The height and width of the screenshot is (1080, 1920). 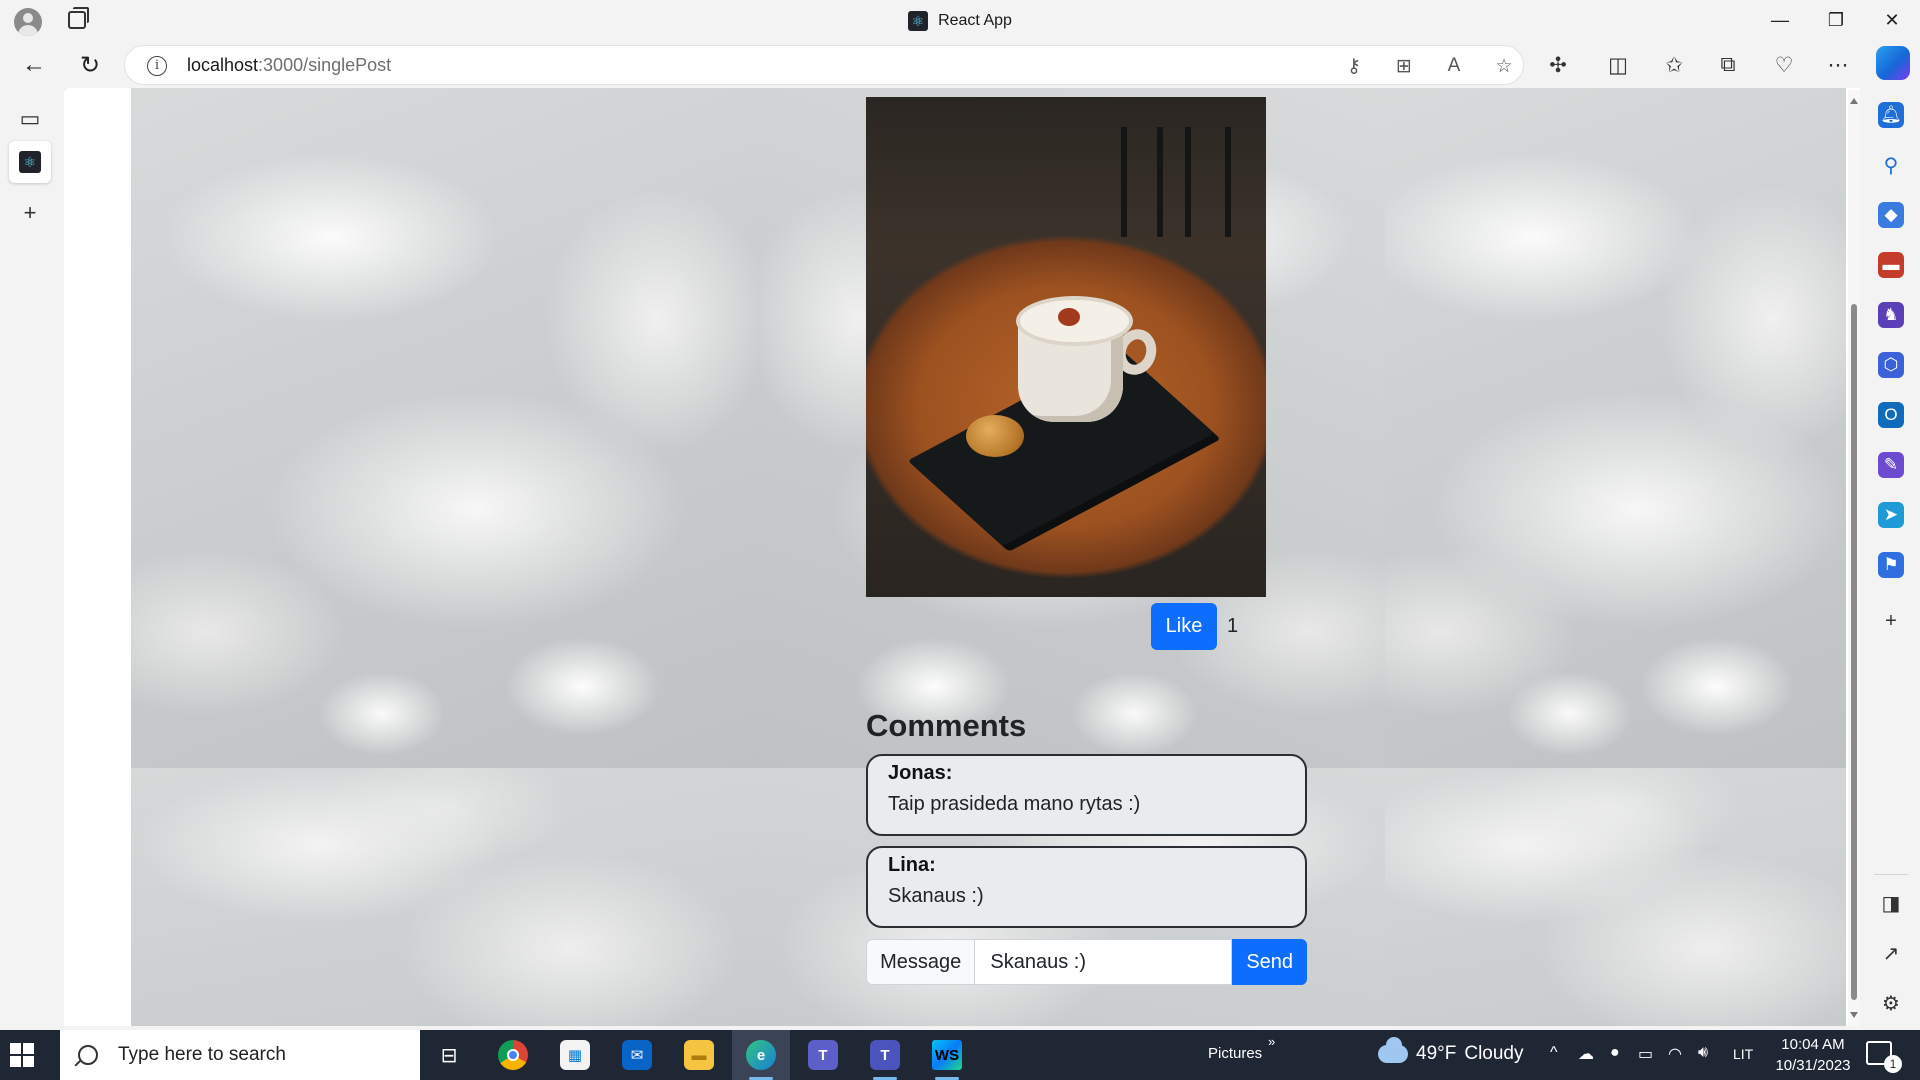 I want to click on site-info-icon: i, so click(x=157, y=66).